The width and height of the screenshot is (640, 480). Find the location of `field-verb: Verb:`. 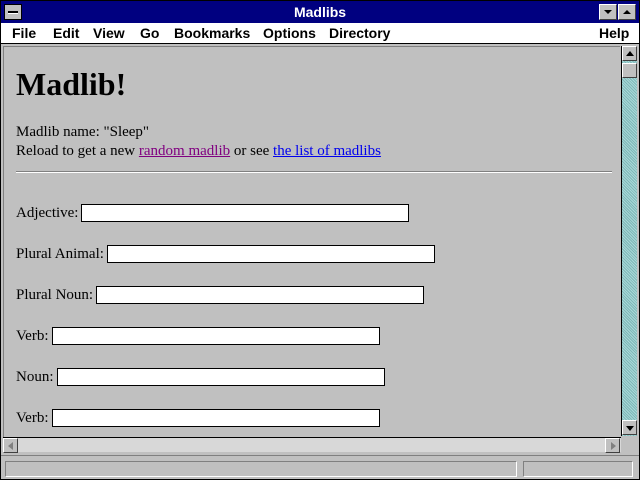

field-verb: Verb: is located at coordinates (198, 336).